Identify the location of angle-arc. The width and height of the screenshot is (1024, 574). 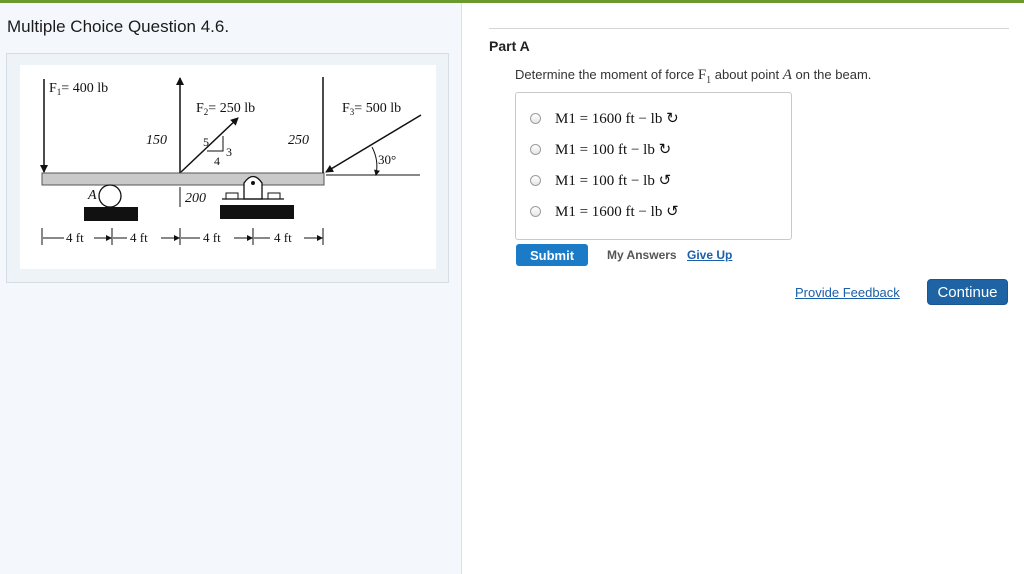
(375, 161).